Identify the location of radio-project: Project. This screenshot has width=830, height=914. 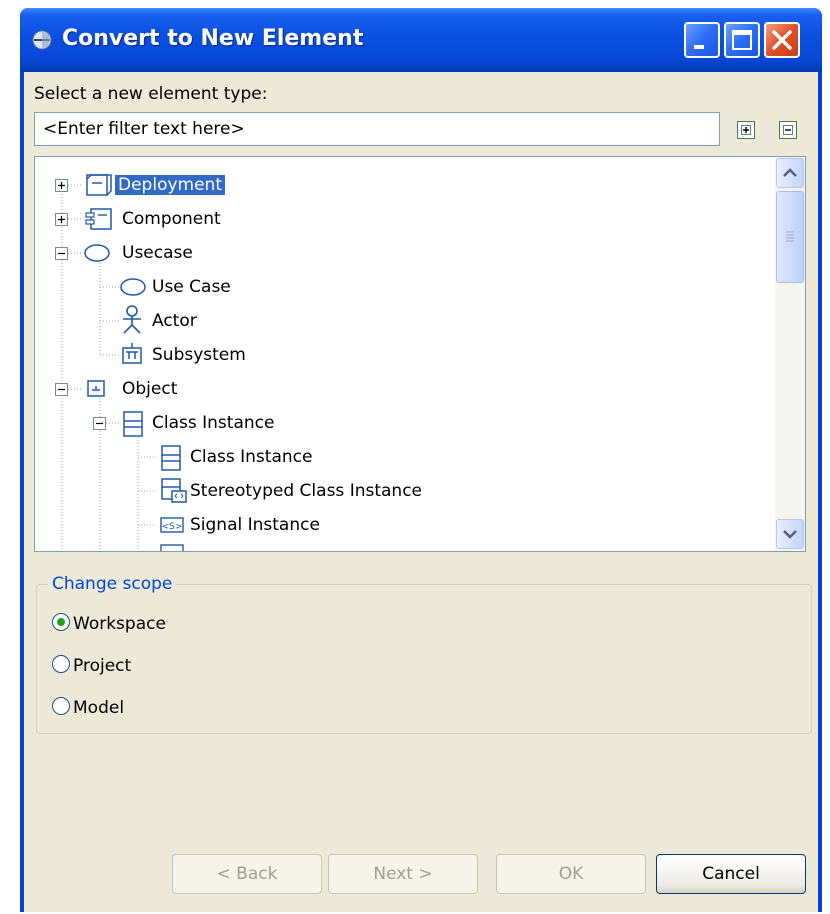
(91, 666).